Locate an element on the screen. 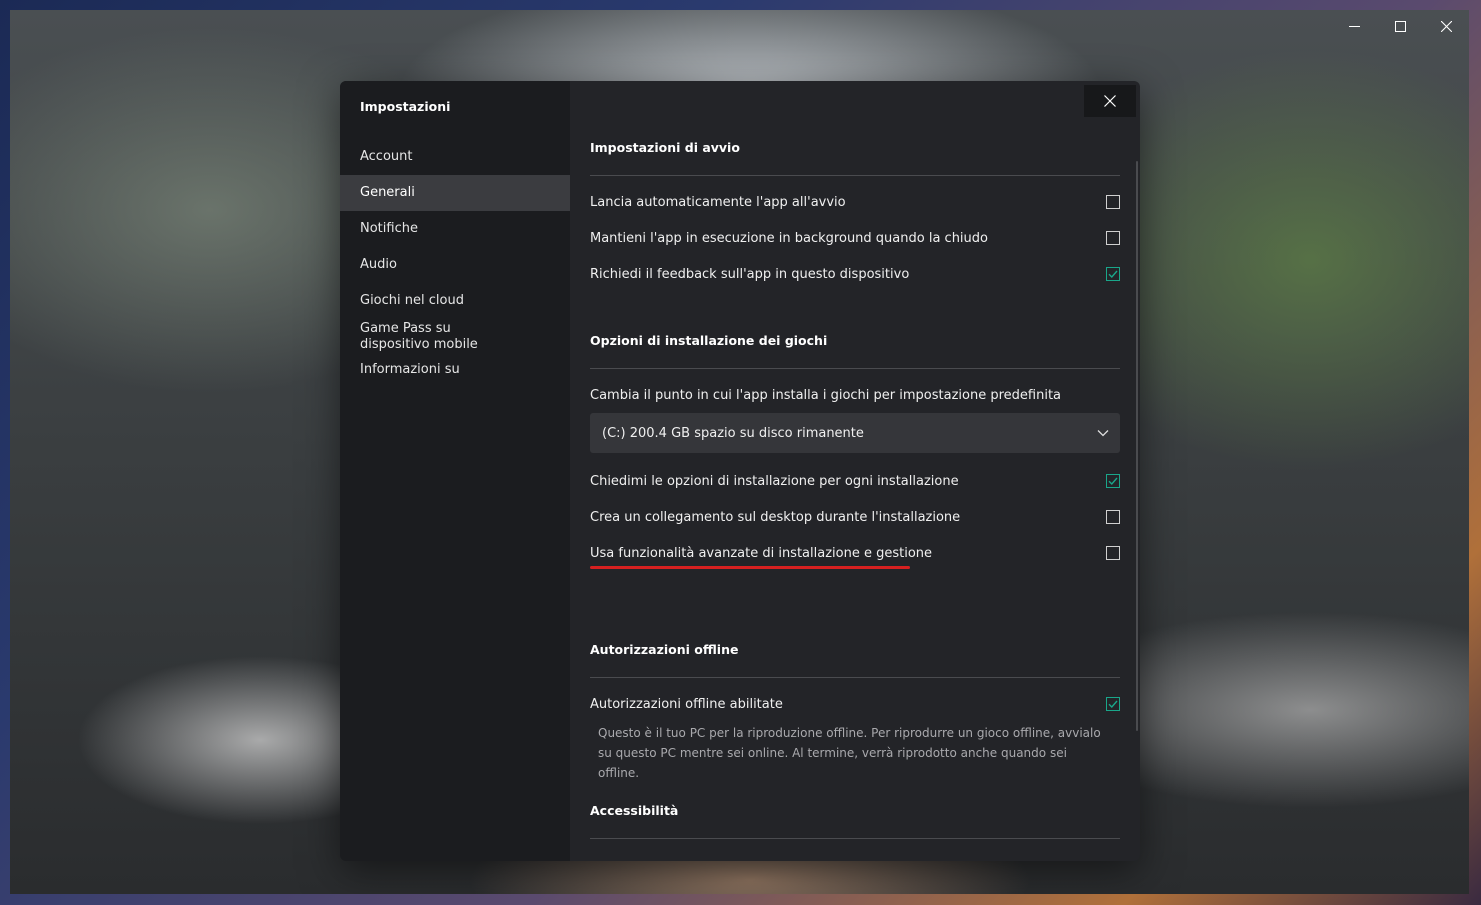  ask-install-checkbox is located at coordinates (1113, 481).